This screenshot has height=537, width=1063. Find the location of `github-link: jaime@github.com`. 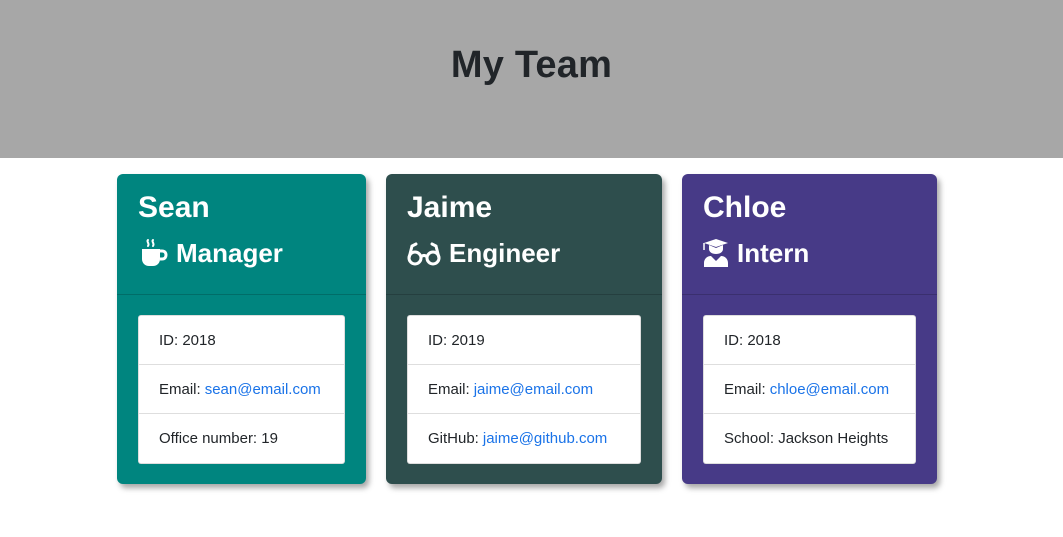

github-link: jaime@github.com is located at coordinates (545, 438).